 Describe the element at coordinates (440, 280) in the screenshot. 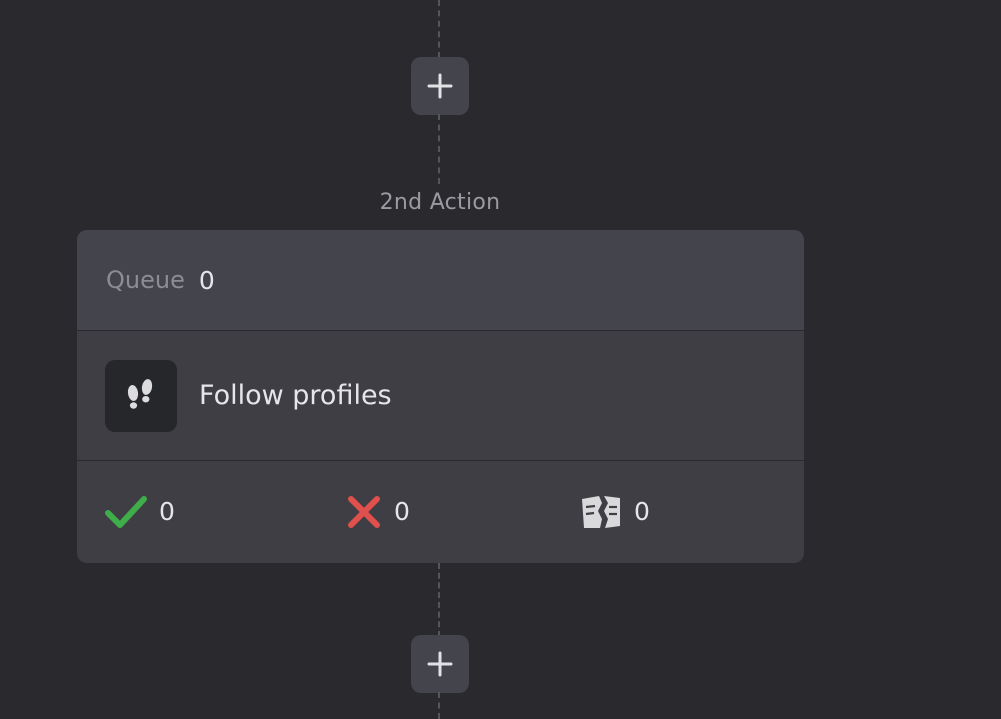

I see `queue-row: Queue 0` at that location.